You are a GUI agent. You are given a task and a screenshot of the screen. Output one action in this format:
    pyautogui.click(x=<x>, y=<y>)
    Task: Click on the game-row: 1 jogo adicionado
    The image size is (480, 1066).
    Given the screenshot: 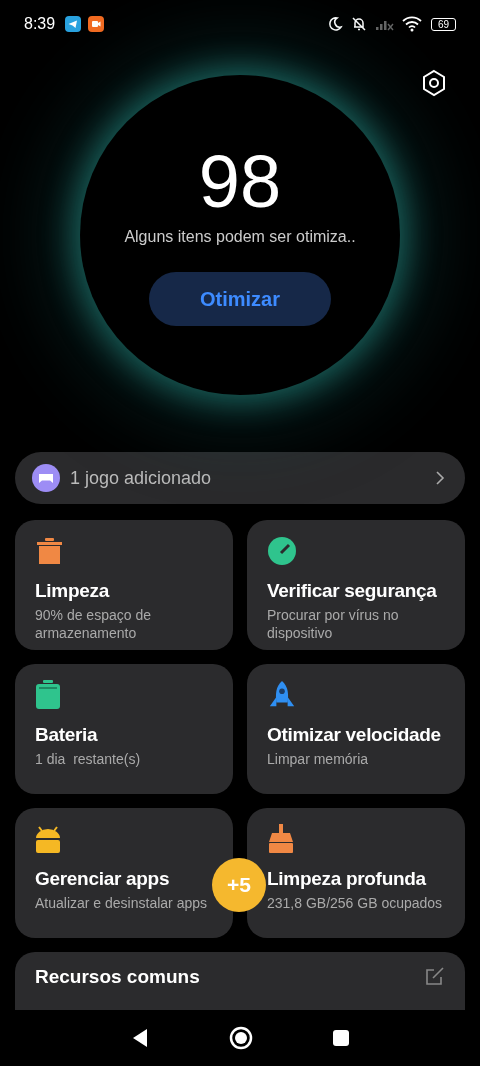 What is the action you would take?
    pyautogui.click(x=240, y=478)
    